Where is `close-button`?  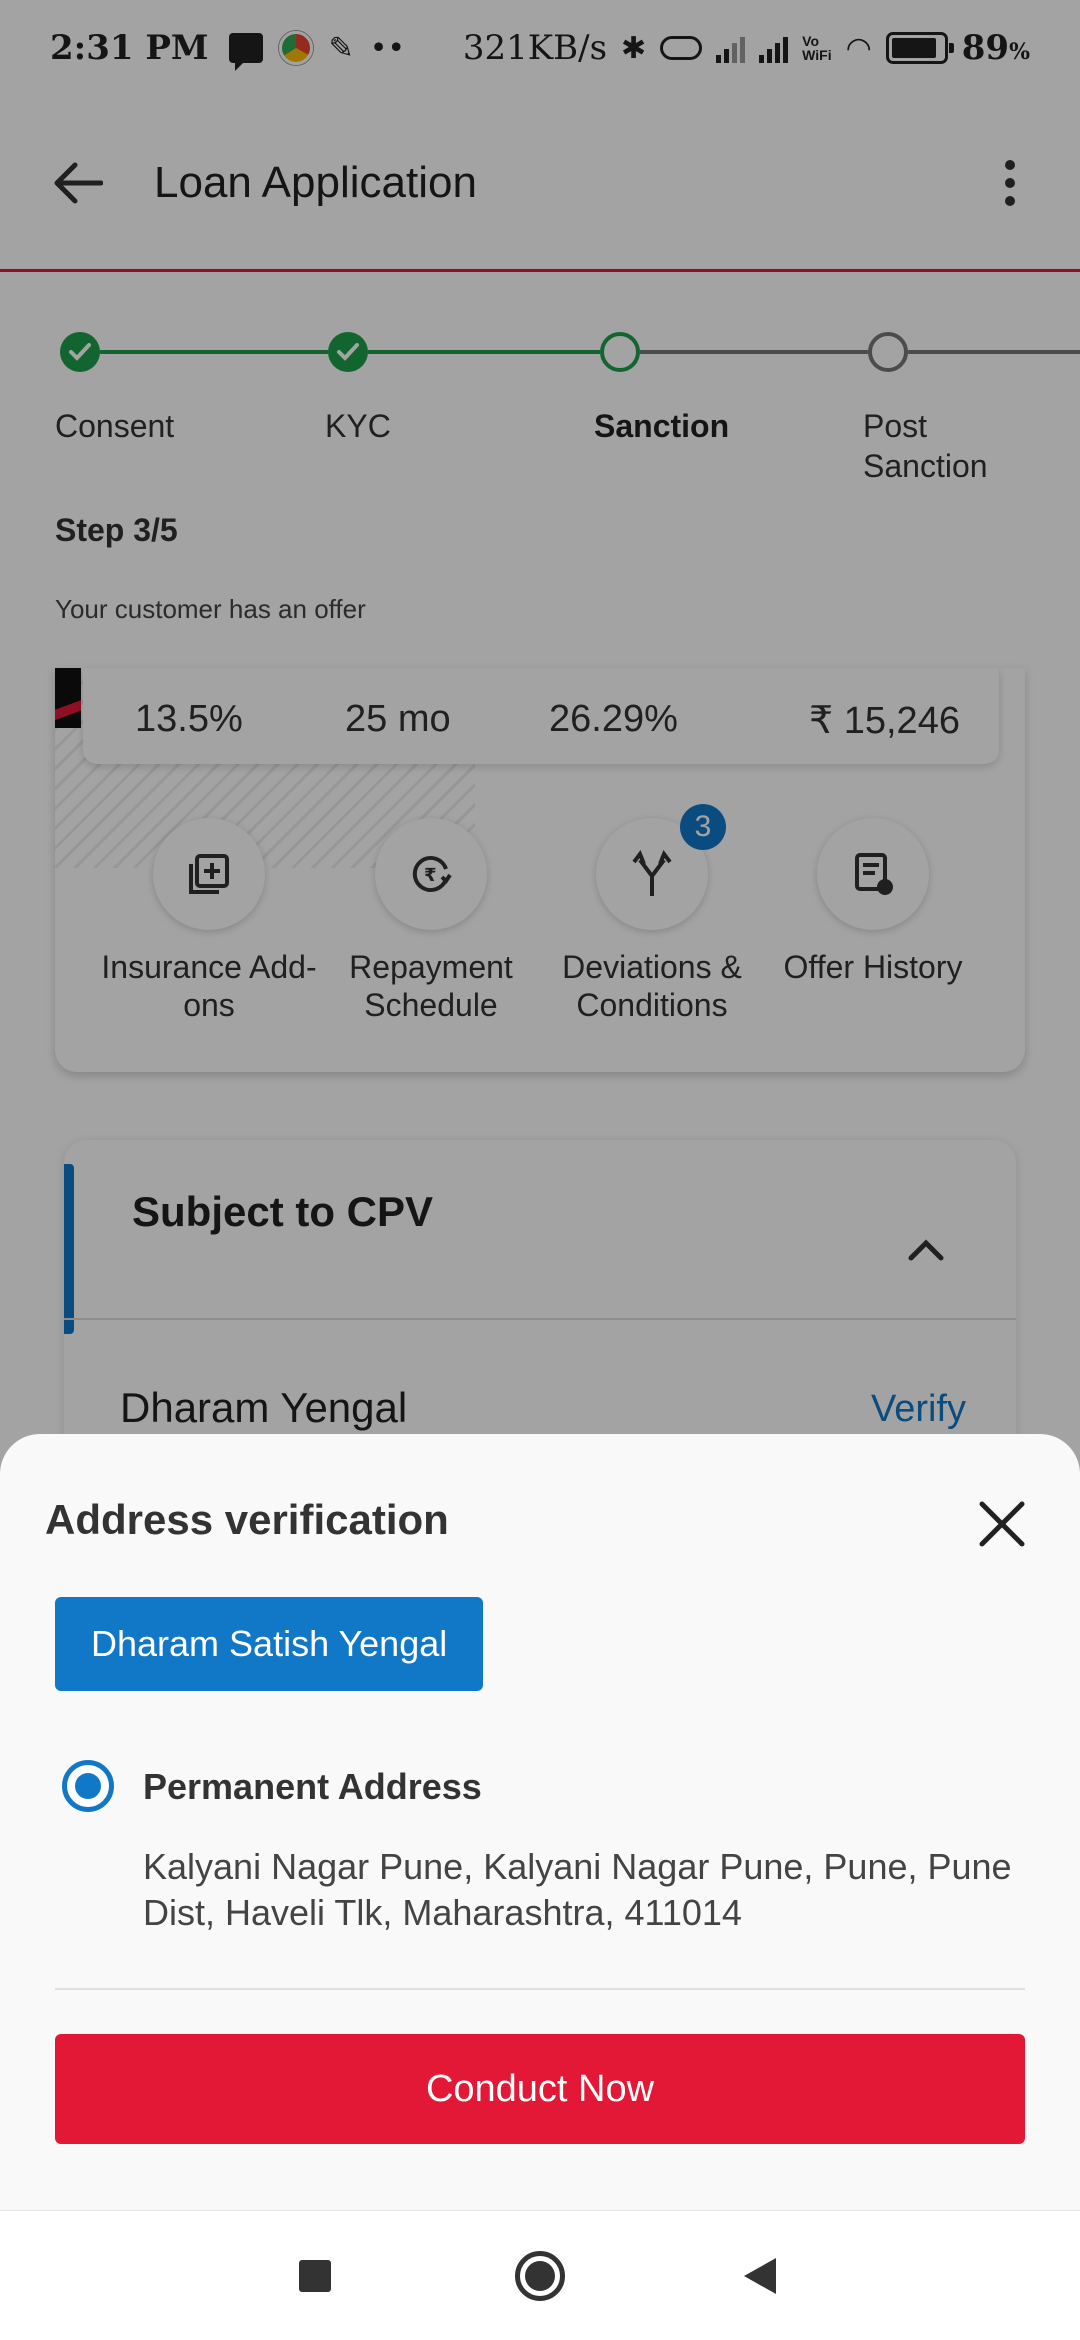 close-button is located at coordinates (1002, 1524).